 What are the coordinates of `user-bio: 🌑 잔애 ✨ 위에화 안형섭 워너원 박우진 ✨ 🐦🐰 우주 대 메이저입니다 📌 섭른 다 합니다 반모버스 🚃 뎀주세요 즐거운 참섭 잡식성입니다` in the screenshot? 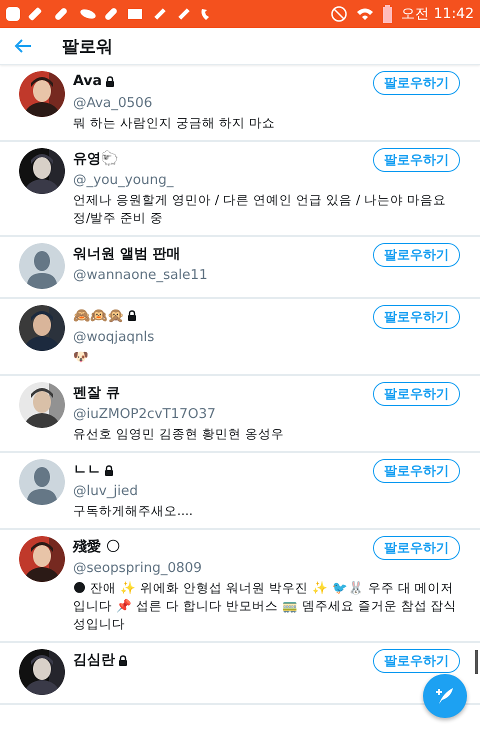 It's located at (265, 606).